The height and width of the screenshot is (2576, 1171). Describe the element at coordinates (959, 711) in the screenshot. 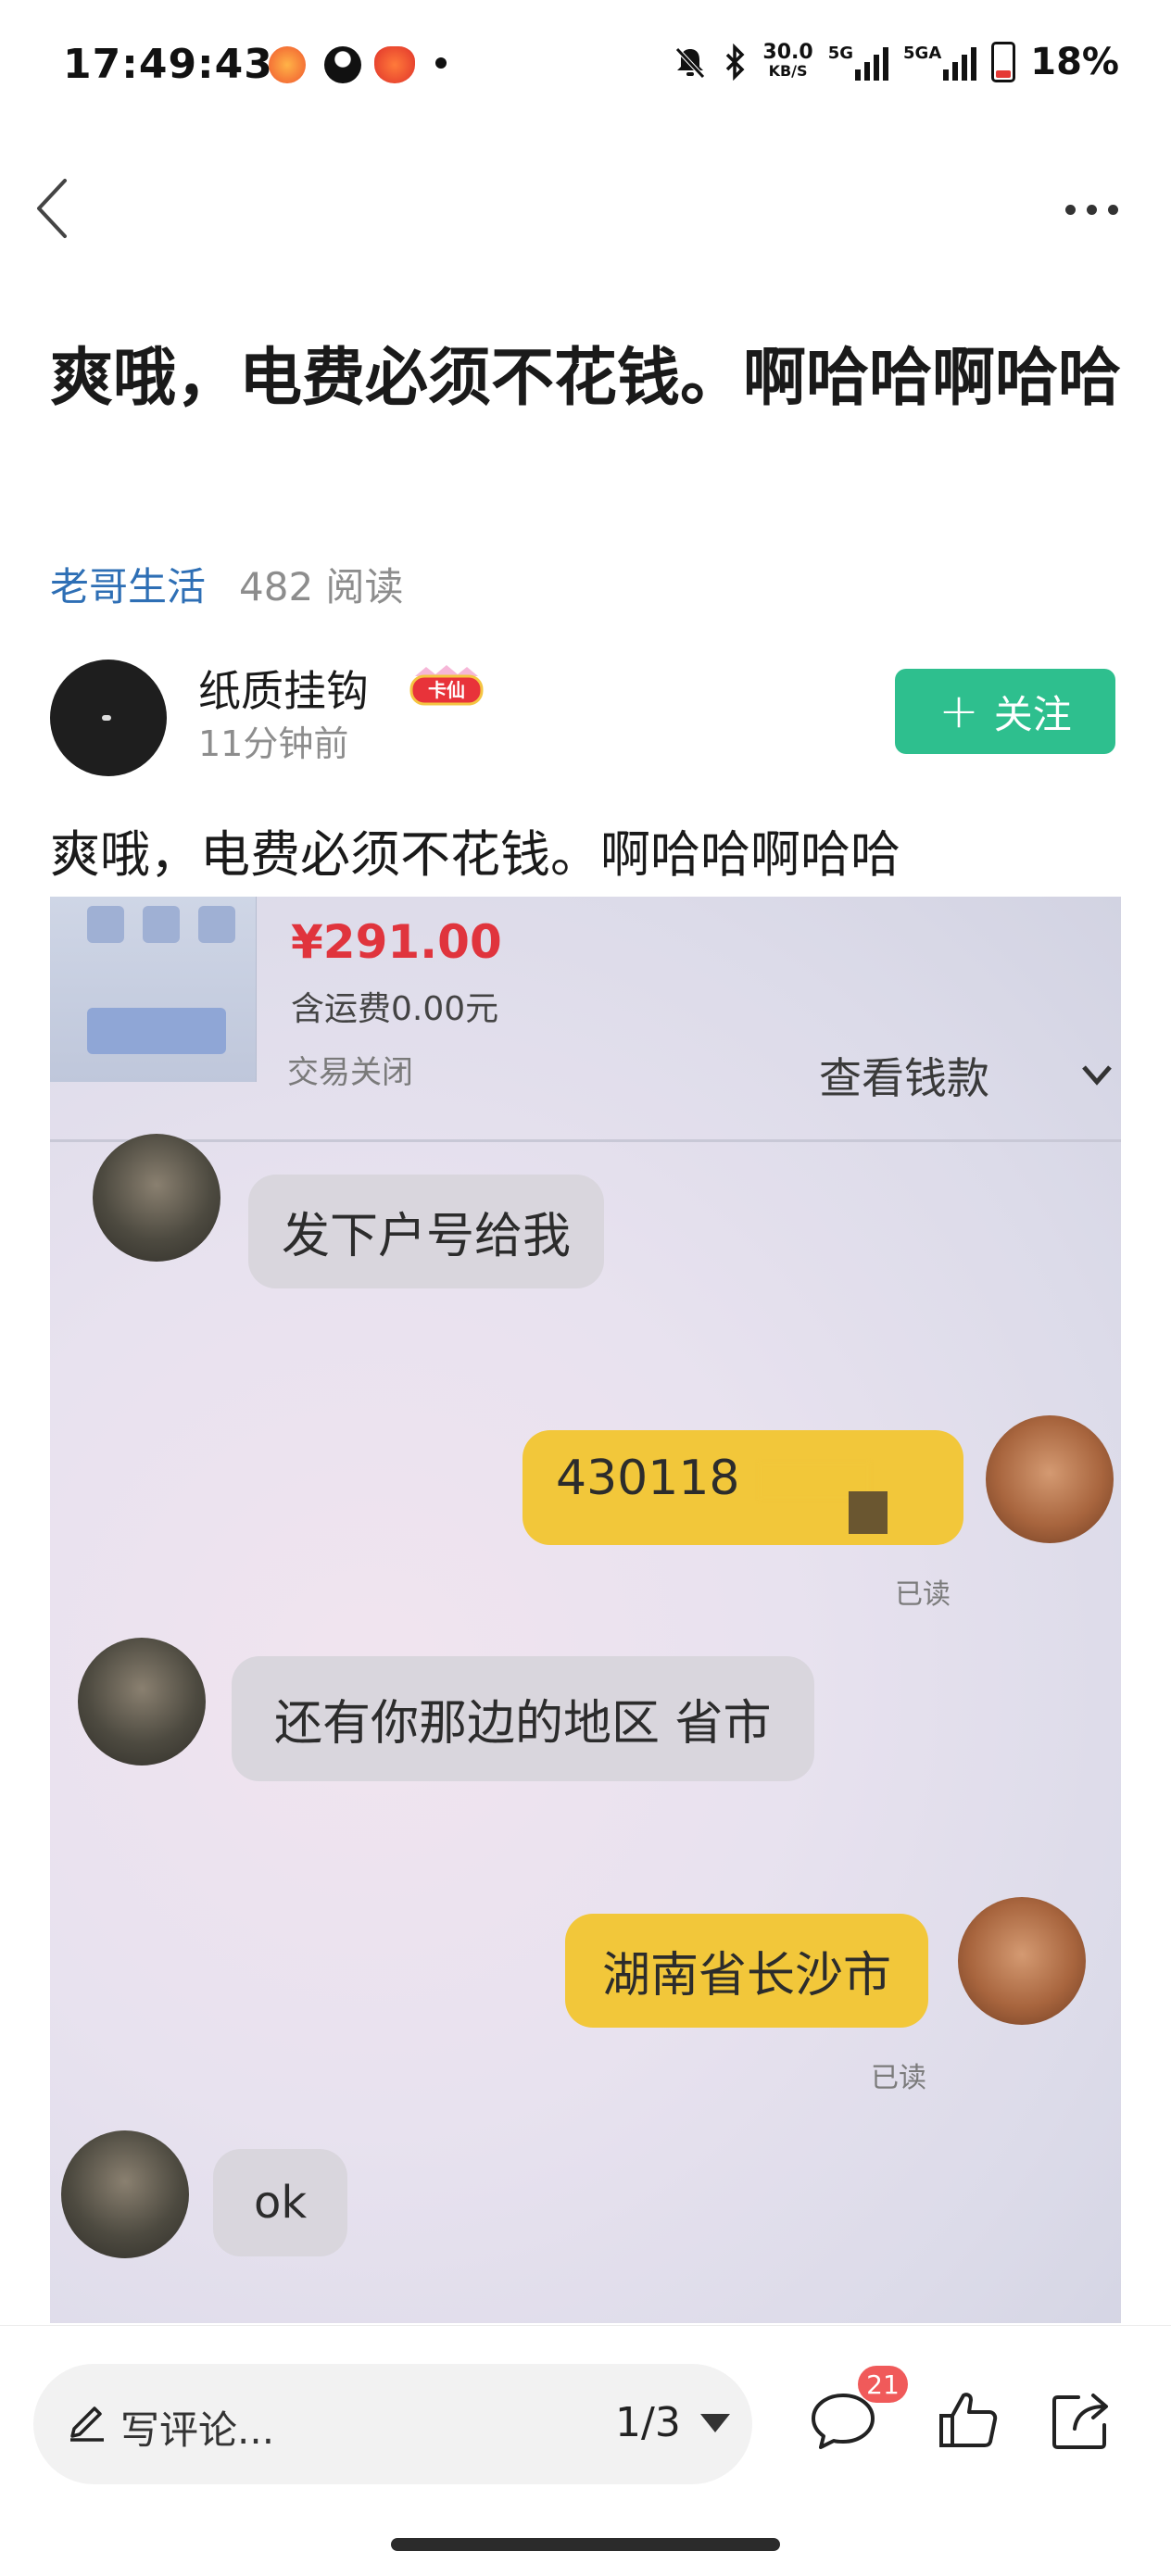

I see `plus-icon: +` at that location.